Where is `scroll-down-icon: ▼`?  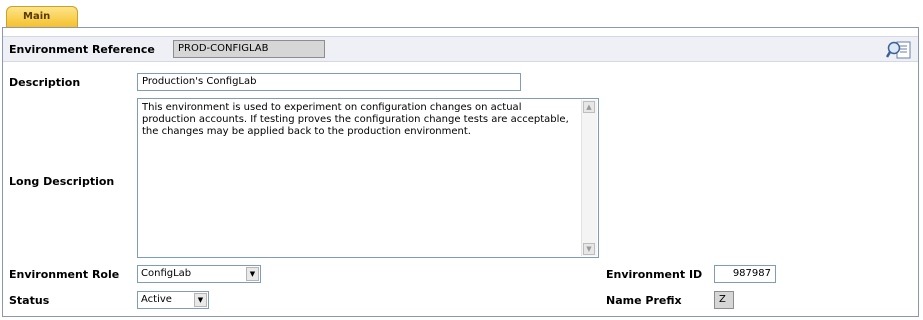 scroll-down-icon: ▼ is located at coordinates (589, 249).